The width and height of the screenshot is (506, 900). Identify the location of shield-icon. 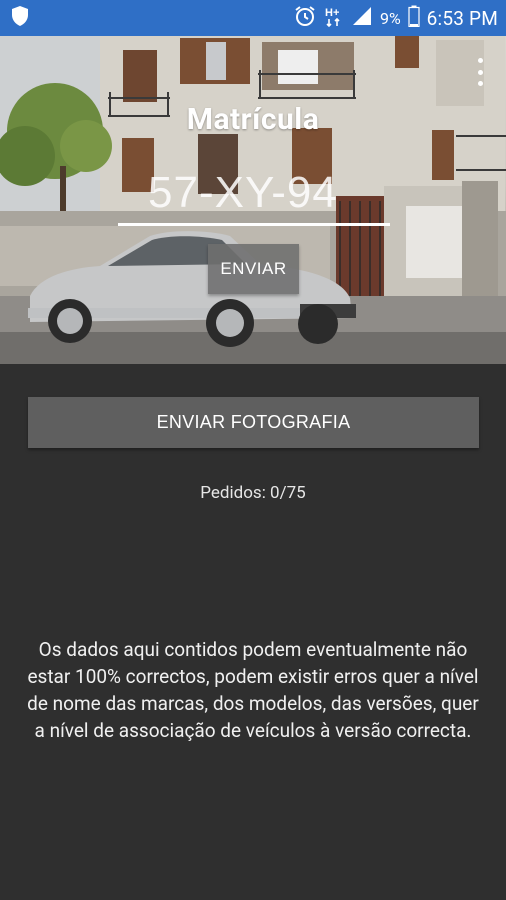
(20, 18).